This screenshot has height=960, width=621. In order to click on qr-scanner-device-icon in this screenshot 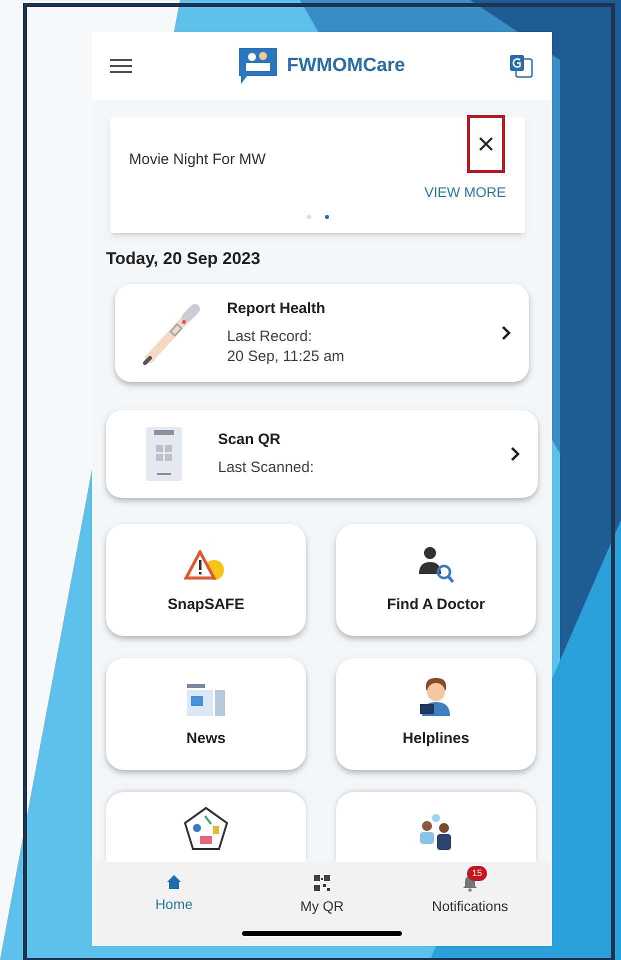, I will do `click(164, 453)`.